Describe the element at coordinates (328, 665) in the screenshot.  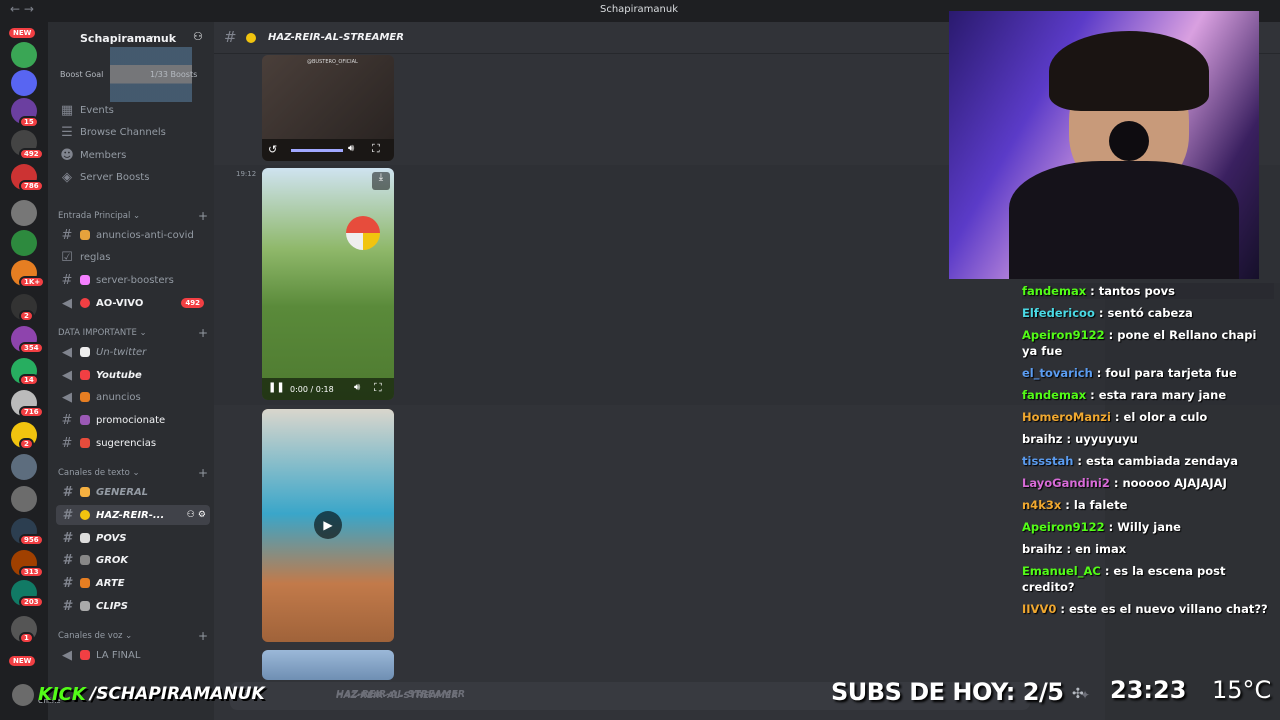
I see `video-attachment` at that location.